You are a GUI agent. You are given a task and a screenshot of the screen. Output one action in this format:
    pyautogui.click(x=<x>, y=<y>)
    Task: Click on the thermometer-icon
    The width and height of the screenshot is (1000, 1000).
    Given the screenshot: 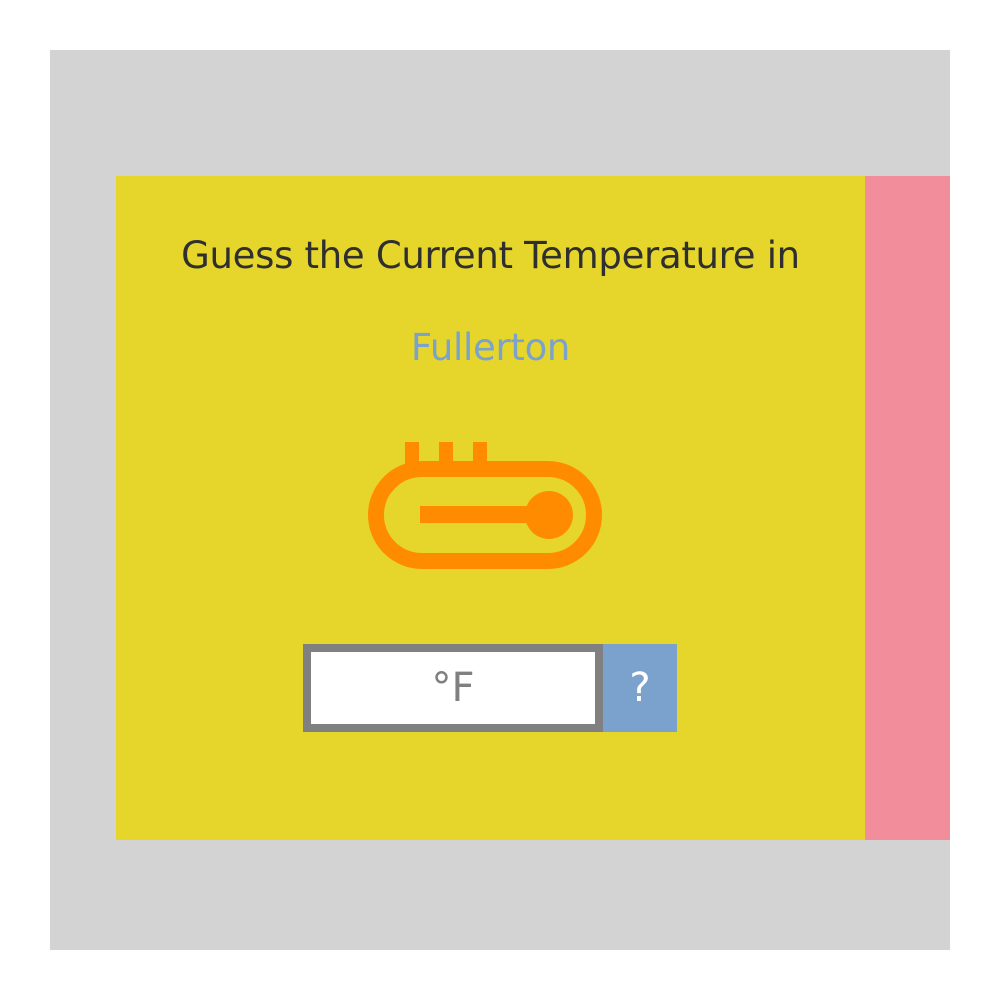 What is the action you would take?
    pyautogui.click(x=490, y=513)
    